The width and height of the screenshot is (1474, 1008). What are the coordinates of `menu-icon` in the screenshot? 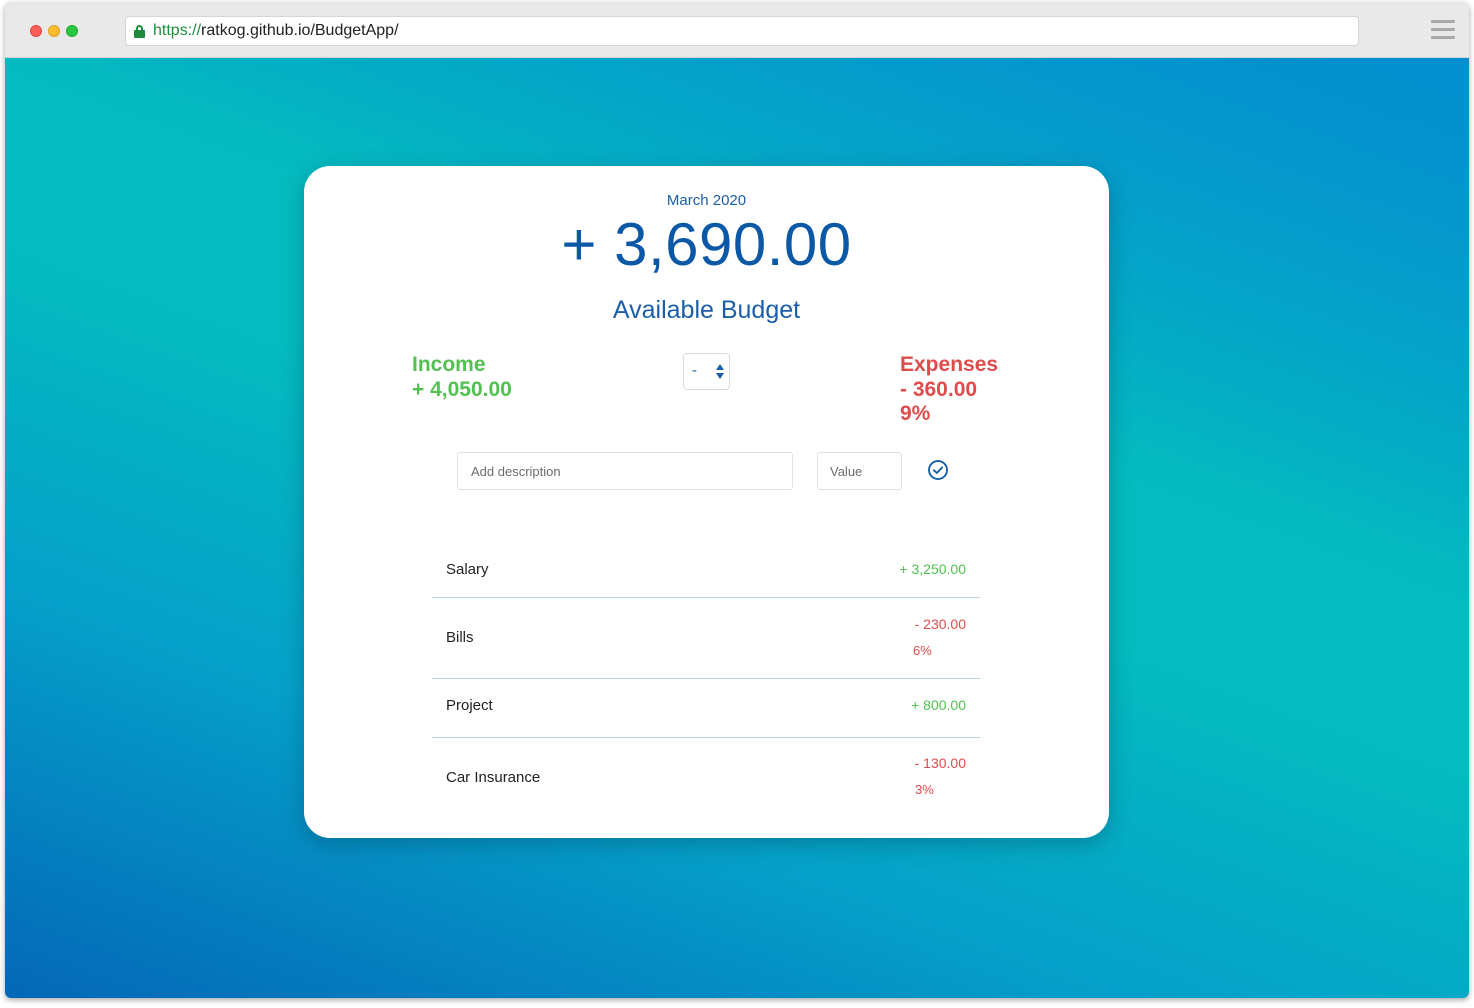 It's located at (1443, 30).